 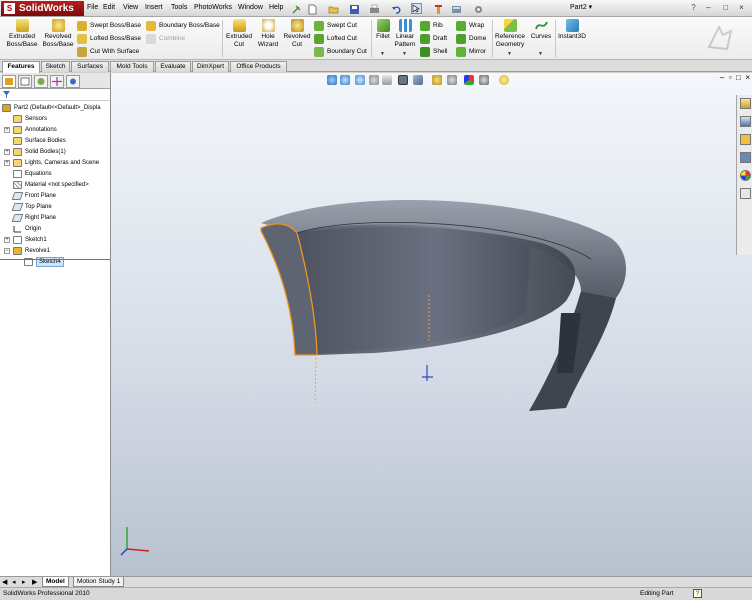 I want to click on tab-mold-tools: Mold Tools, so click(x=132, y=66).